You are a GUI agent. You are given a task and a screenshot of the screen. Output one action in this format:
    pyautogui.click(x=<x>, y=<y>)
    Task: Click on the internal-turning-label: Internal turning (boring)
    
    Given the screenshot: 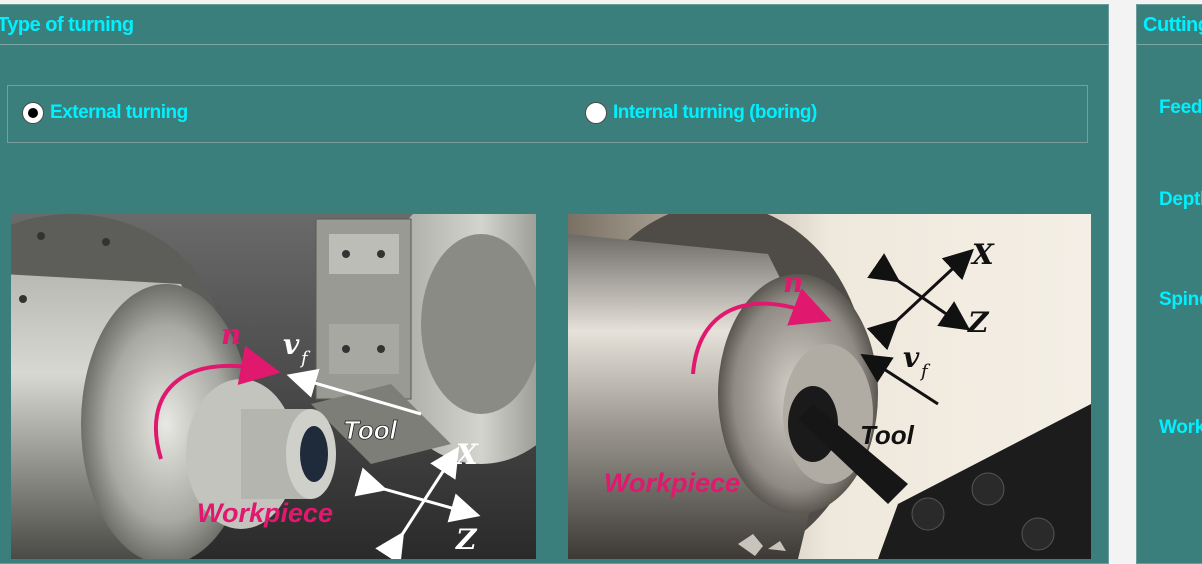 What is the action you would take?
    pyautogui.click(x=715, y=113)
    